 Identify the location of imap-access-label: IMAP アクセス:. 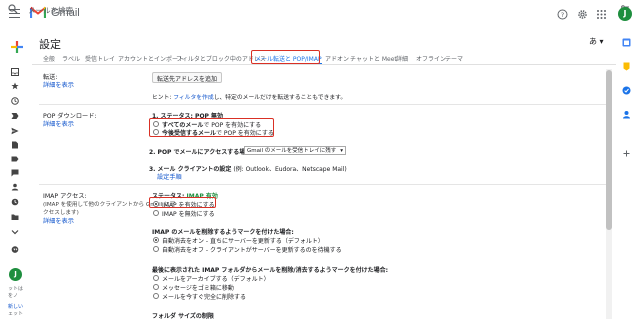
(65, 196).